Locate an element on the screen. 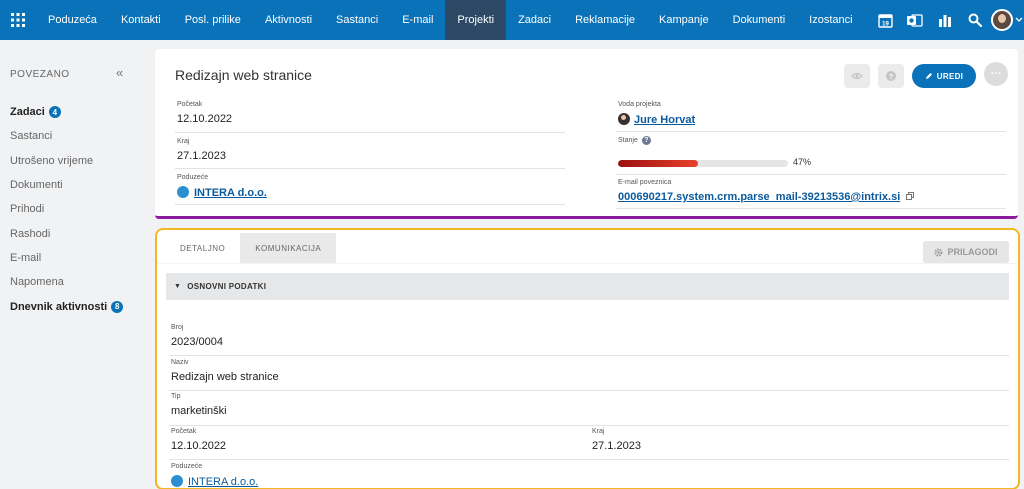 This screenshot has width=1024, height=489. type-field: Tip marketinški is located at coordinates (199, 405).